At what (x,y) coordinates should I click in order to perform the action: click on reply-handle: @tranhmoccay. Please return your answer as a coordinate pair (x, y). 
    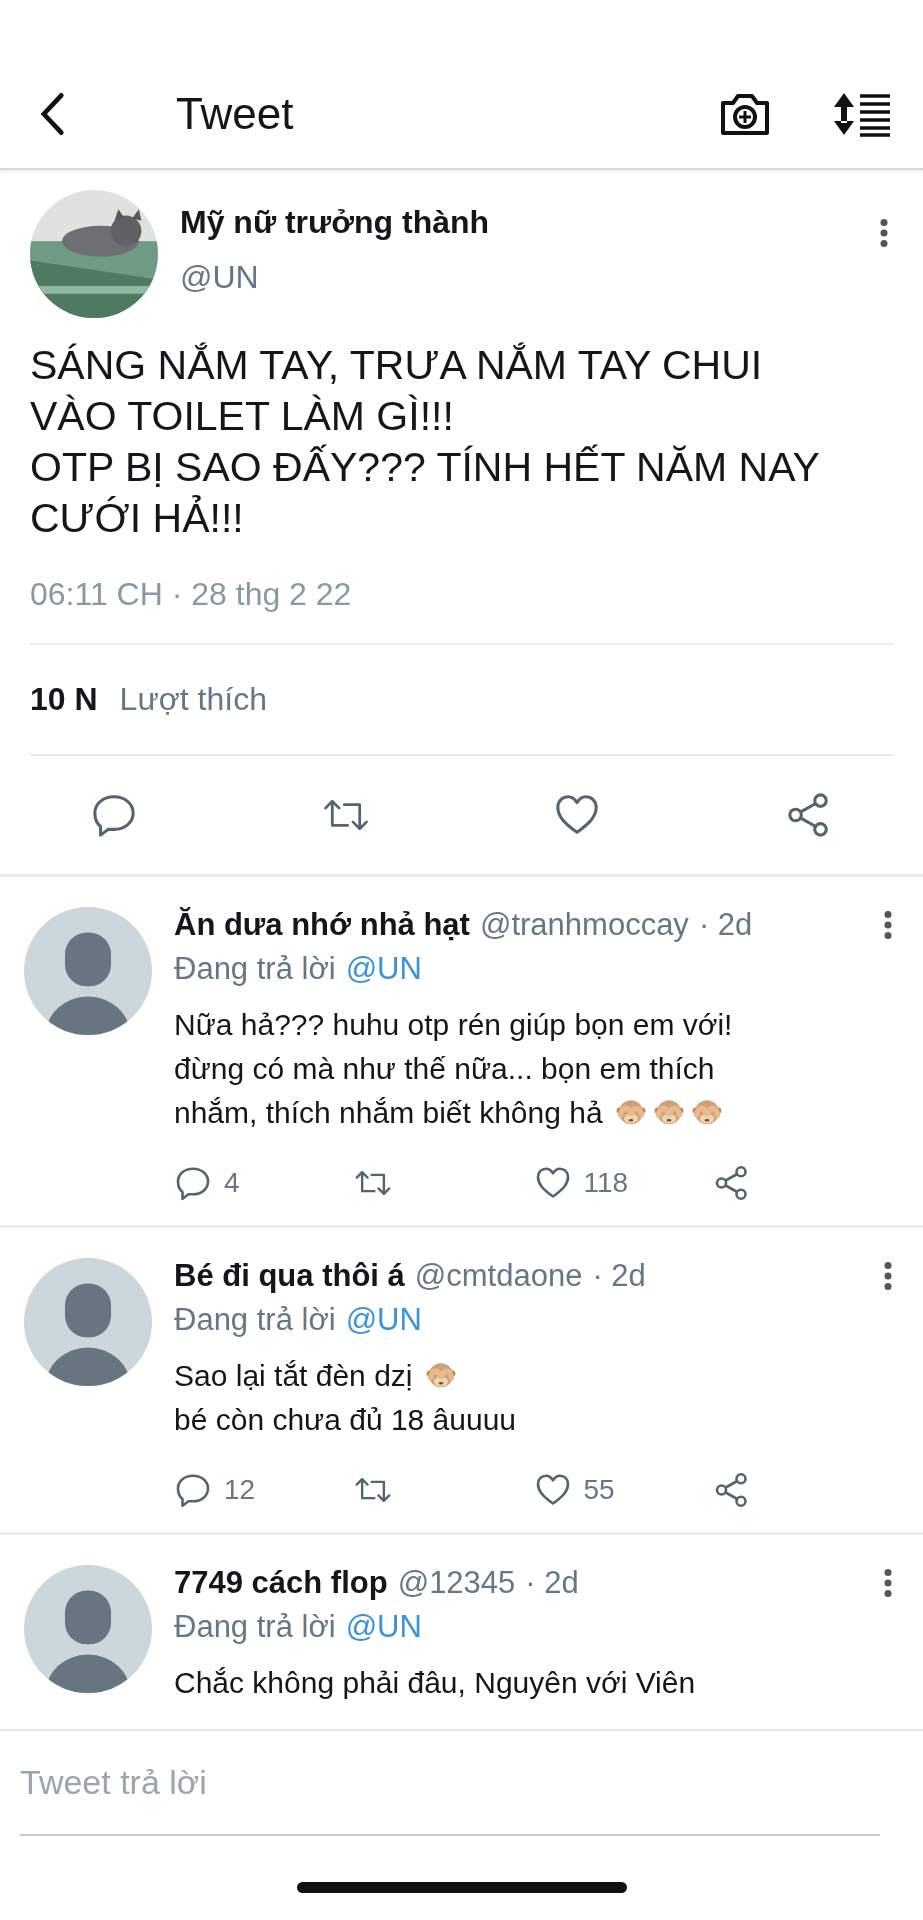
    Looking at the image, I should click on (584, 925).